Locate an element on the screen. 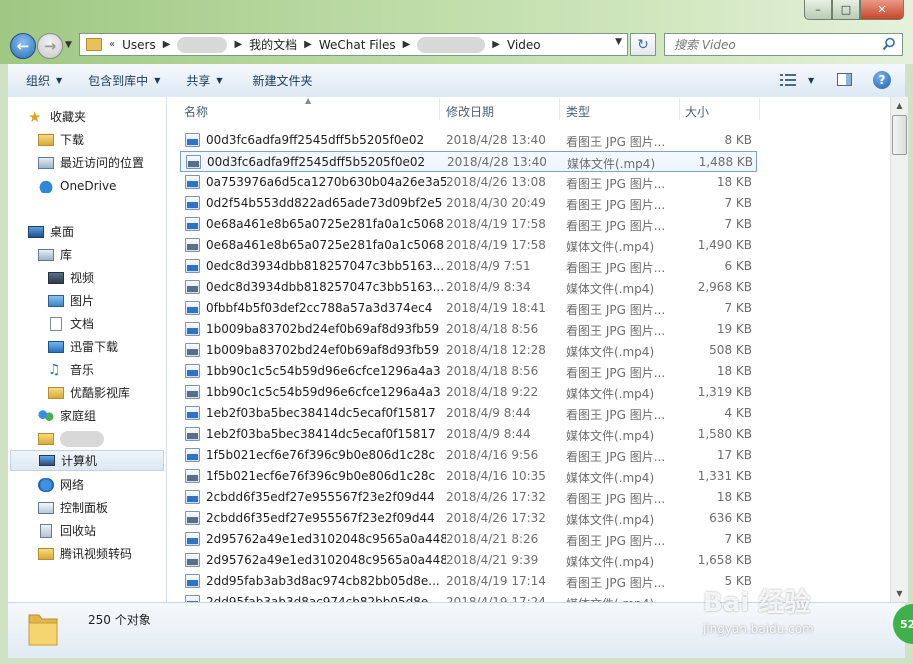  blurred-username is located at coordinates (202, 44).